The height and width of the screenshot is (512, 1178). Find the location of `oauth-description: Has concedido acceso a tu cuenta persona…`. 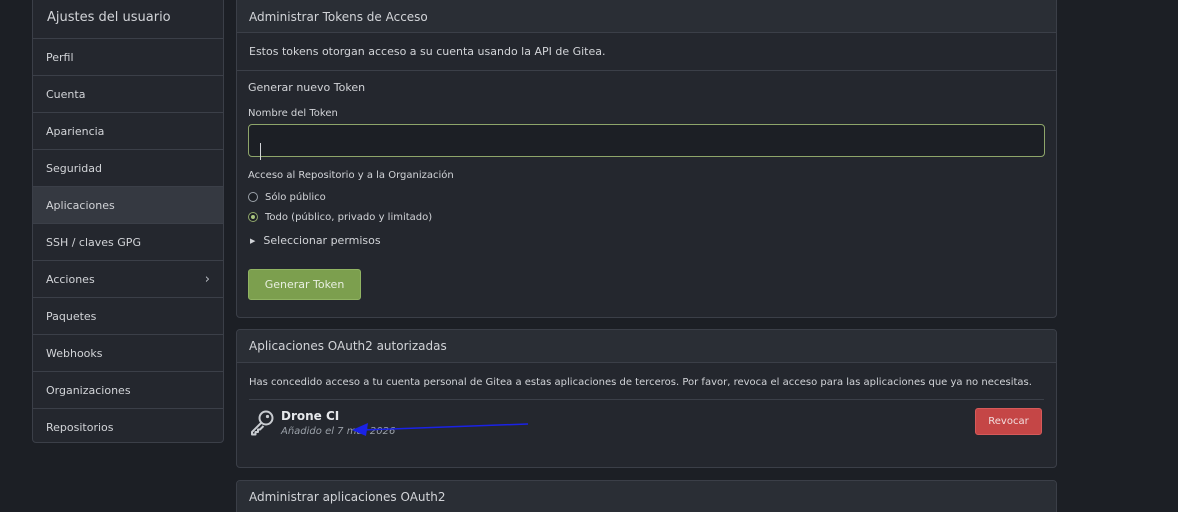

oauth-description: Has concedido acceso a tu cuenta persona… is located at coordinates (640, 382).